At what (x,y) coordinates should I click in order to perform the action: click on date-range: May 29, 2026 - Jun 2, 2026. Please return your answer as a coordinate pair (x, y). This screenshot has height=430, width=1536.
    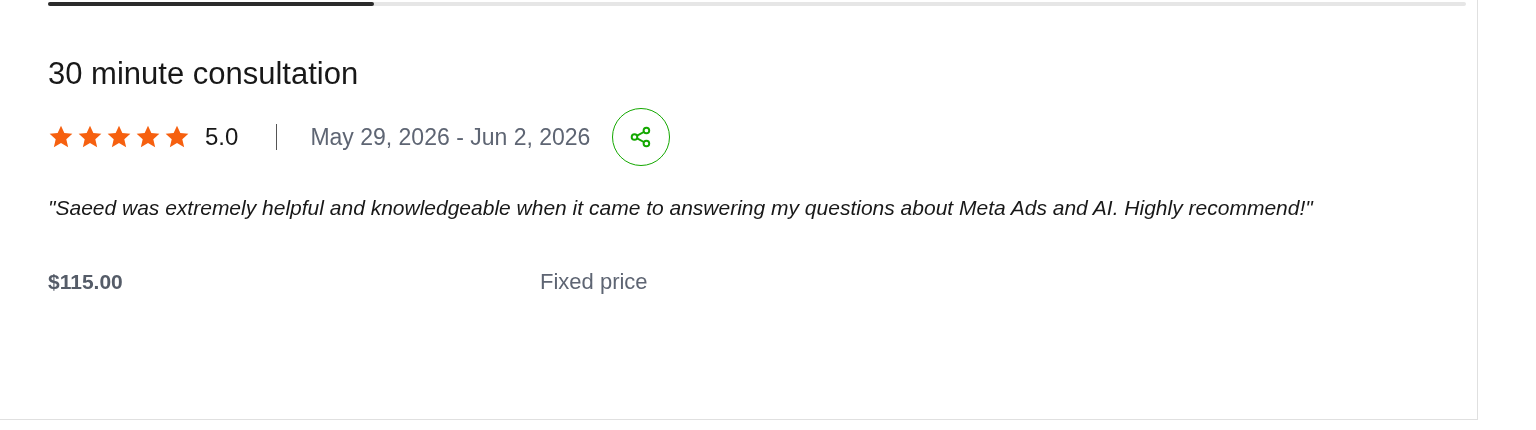
    Looking at the image, I should click on (450, 137).